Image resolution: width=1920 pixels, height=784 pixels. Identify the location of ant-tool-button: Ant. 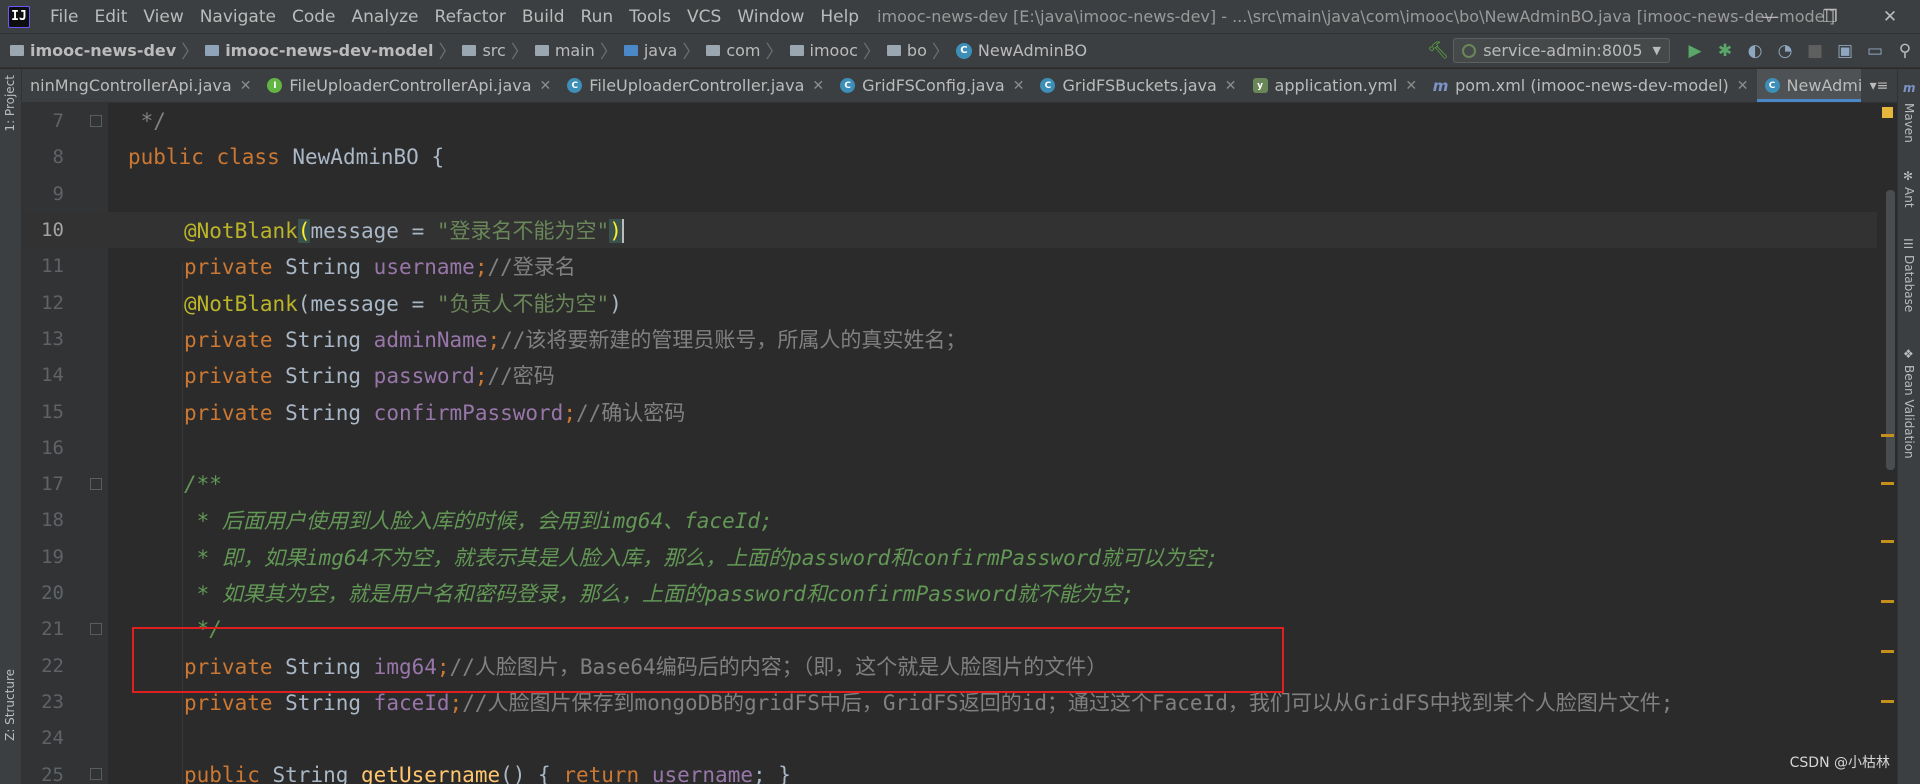
(1909, 197).